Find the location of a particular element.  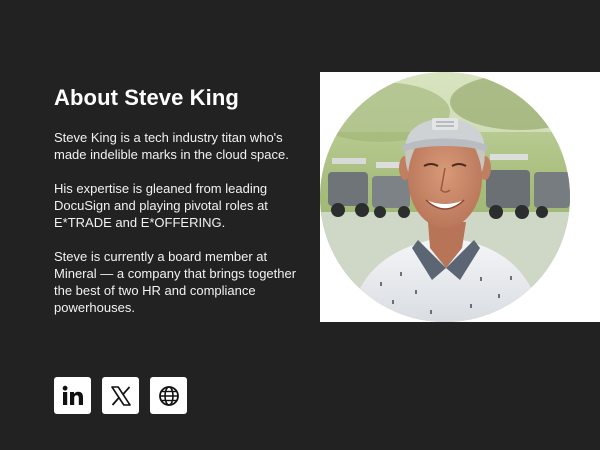

social-links is located at coordinates (120, 395).